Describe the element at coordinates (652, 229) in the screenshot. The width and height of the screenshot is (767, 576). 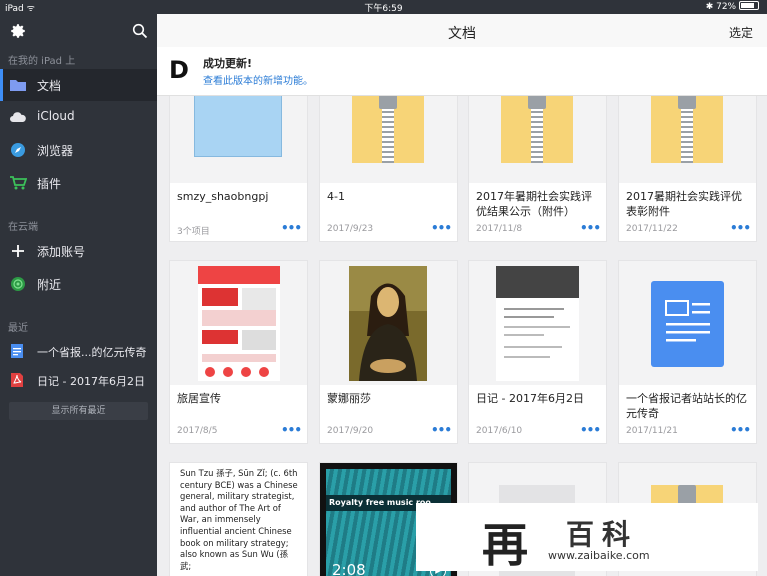
I see `file-date: 2017/11/22` at that location.